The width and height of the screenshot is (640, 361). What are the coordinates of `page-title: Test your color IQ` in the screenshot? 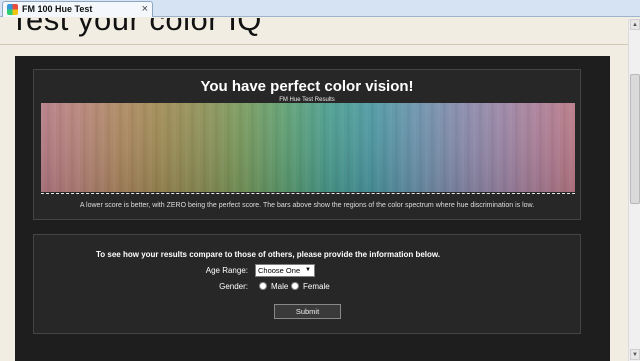 It's located at (136, 27).